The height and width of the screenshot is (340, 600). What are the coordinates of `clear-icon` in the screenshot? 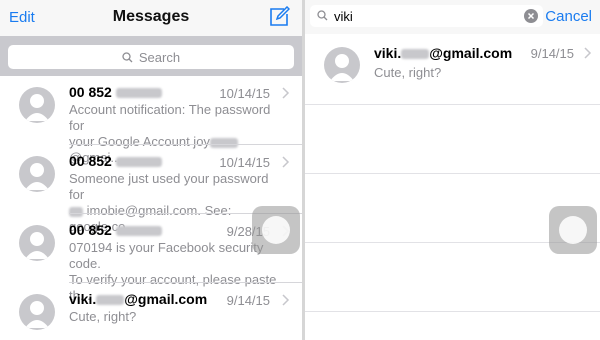 It's located at (531, 16).